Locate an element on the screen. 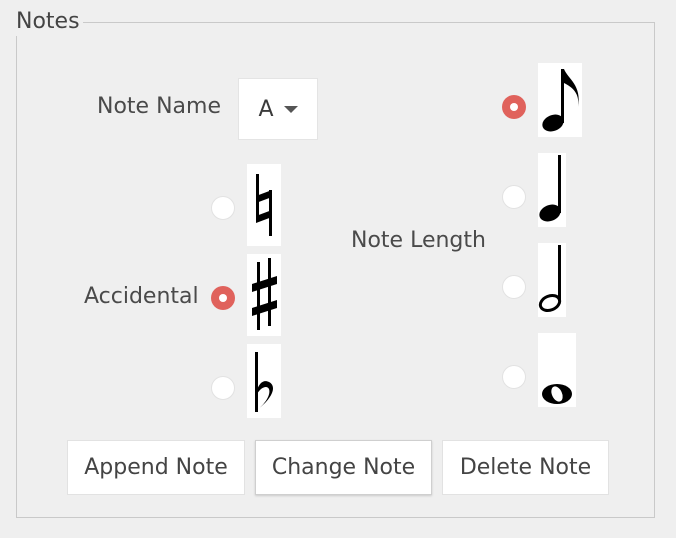 The image size is (676, 538). accidental-natural-radio is located at coordinates (223, 208).